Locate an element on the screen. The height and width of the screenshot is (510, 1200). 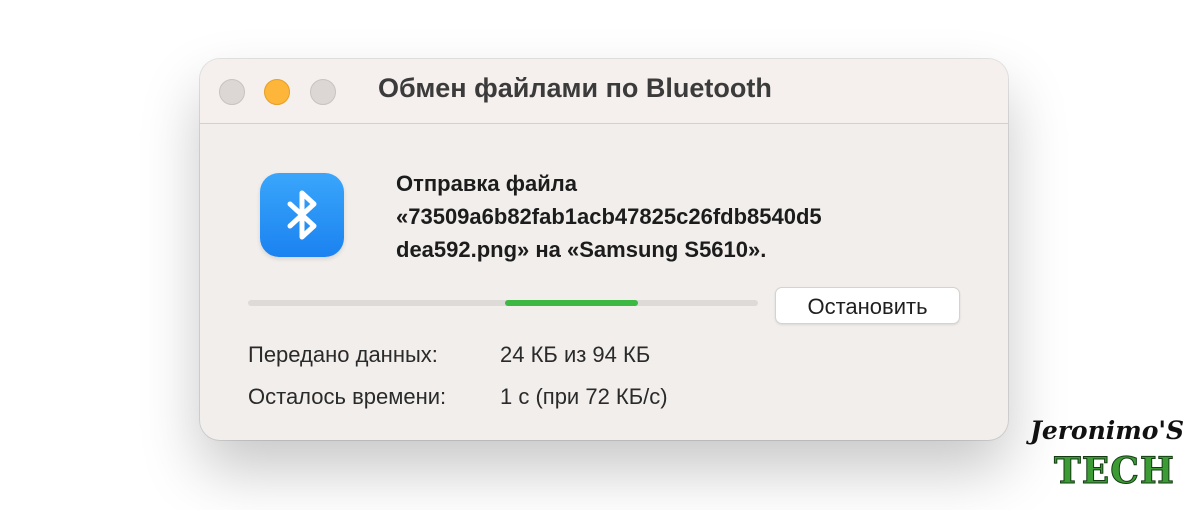
sent-data-label: Передано данных: is located at coordinates (343, 354).